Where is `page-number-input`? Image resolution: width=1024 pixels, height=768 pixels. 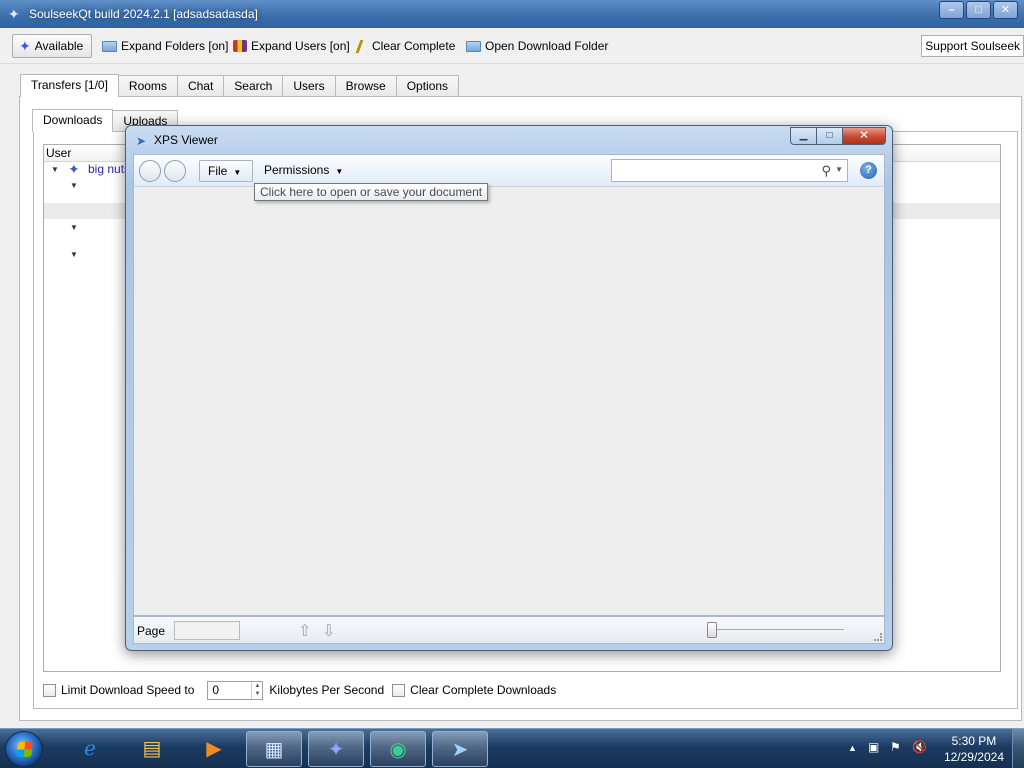
page-number-input is located at coordinates (207, 630).